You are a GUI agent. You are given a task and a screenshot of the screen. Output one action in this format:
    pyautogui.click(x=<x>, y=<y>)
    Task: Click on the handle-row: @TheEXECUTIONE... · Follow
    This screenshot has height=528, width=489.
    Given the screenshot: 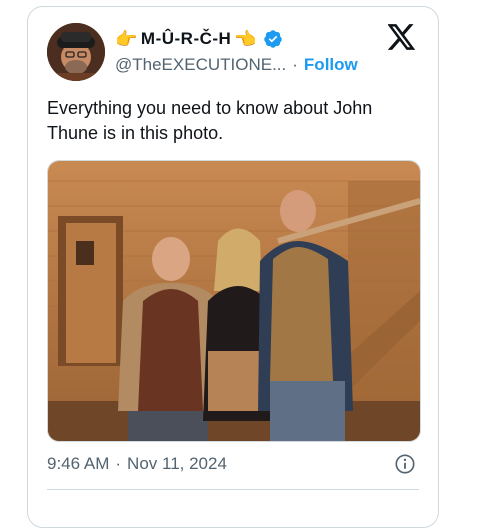 What is the action you would take?
    pyautogui.click(x=236, y=65)
    